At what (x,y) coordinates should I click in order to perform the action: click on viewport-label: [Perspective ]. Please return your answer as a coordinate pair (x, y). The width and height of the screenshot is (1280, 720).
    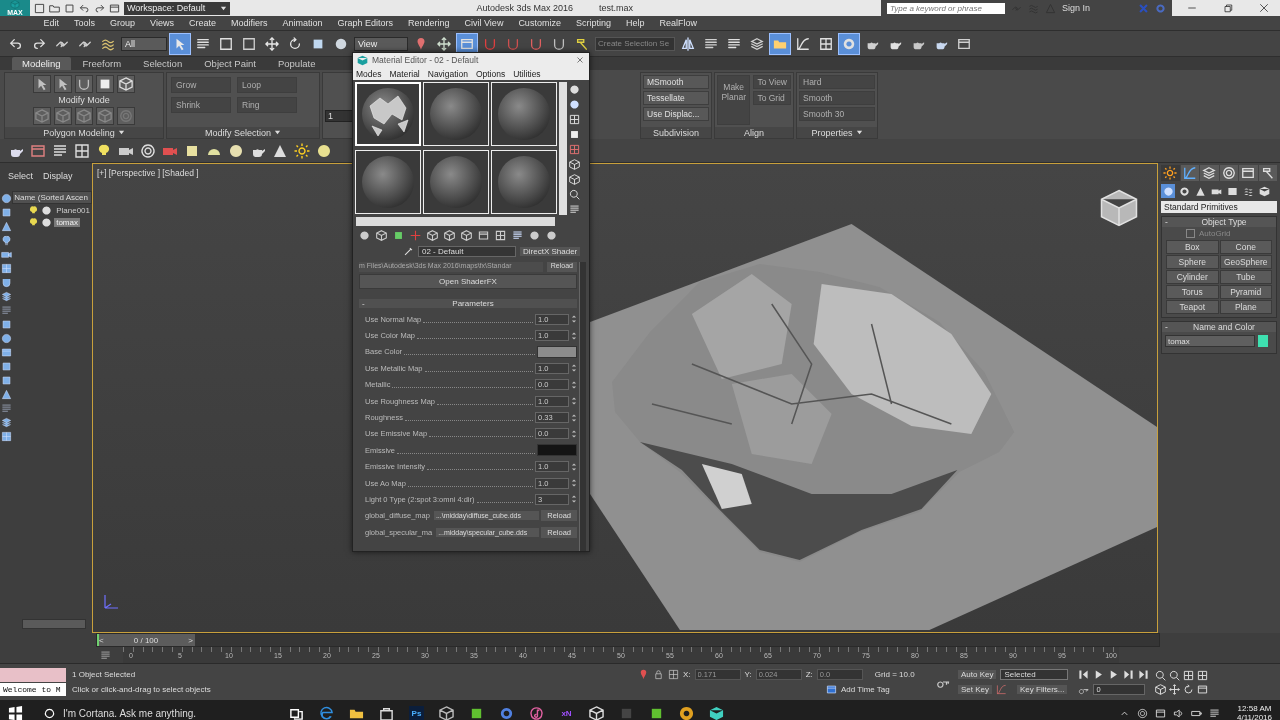
    Looking at the image, I should click on (134, 173).